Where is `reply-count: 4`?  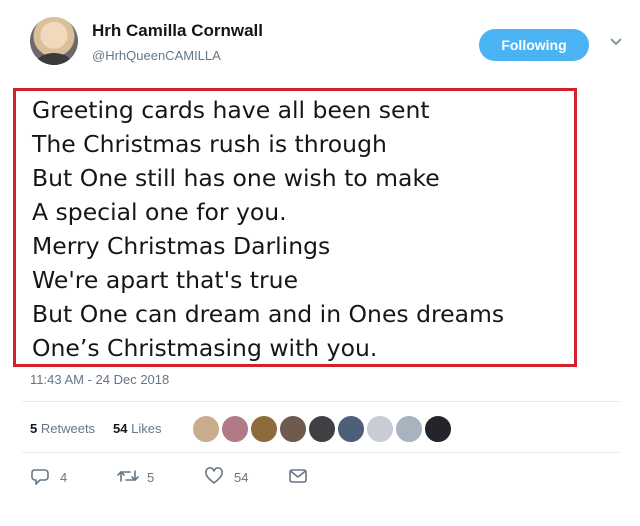 reply-count: 4 is located at coordinates (64, 477).